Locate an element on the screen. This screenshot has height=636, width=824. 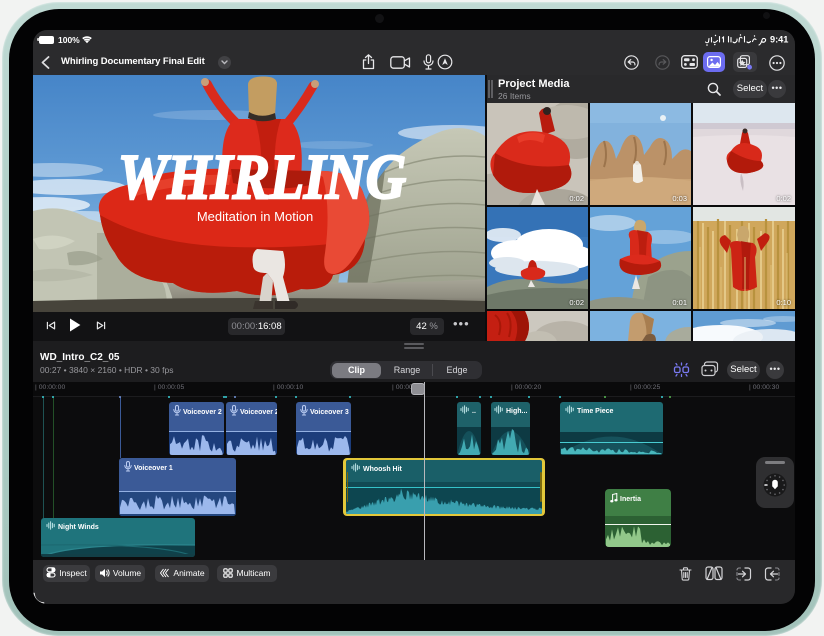
svg-text: WHIRLING is located at coordinates (262, 176).